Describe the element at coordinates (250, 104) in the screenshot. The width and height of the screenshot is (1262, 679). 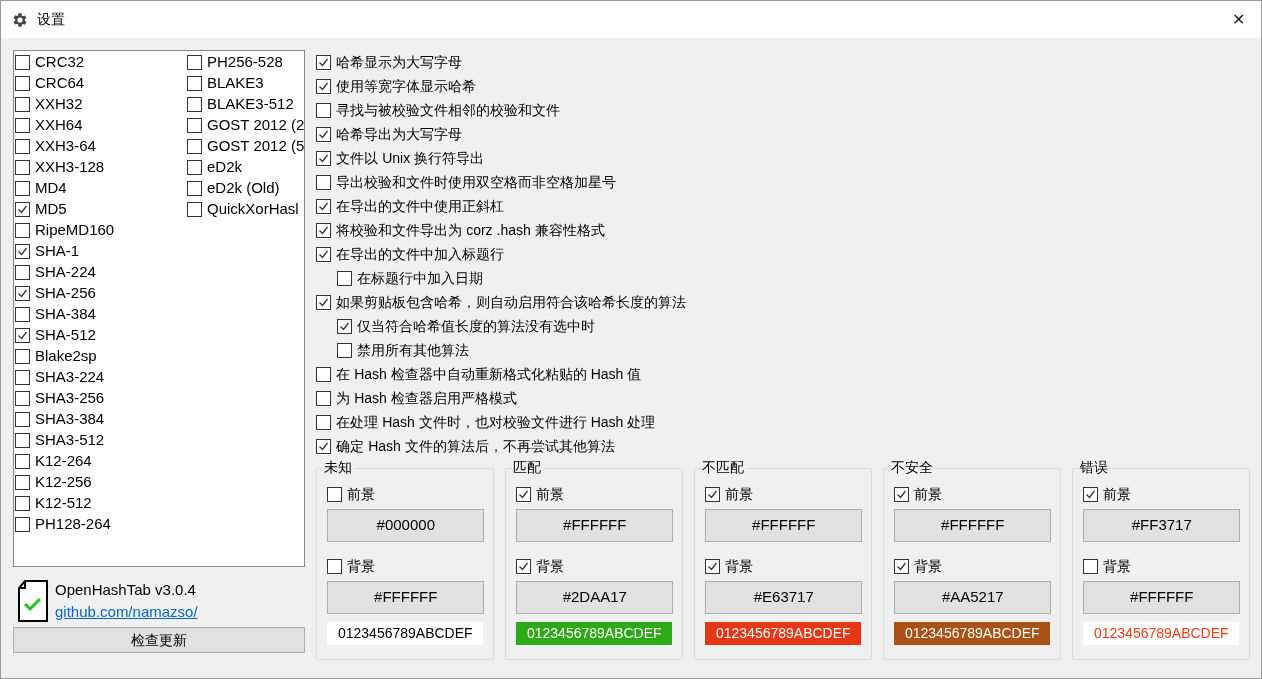
I see `algorithm-label: BLAKE3-512` at that location.